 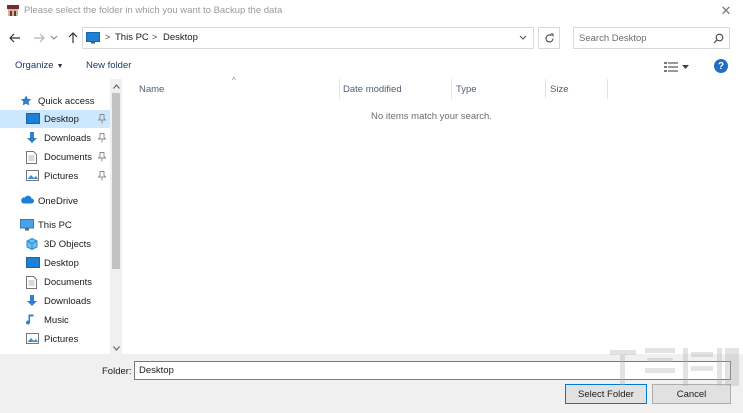 What do you see at coordinates (371, 383) in the screenshot?
I see `bottom-panel: Folder: Select Folder Cancel` at bounding box center [371, 383].